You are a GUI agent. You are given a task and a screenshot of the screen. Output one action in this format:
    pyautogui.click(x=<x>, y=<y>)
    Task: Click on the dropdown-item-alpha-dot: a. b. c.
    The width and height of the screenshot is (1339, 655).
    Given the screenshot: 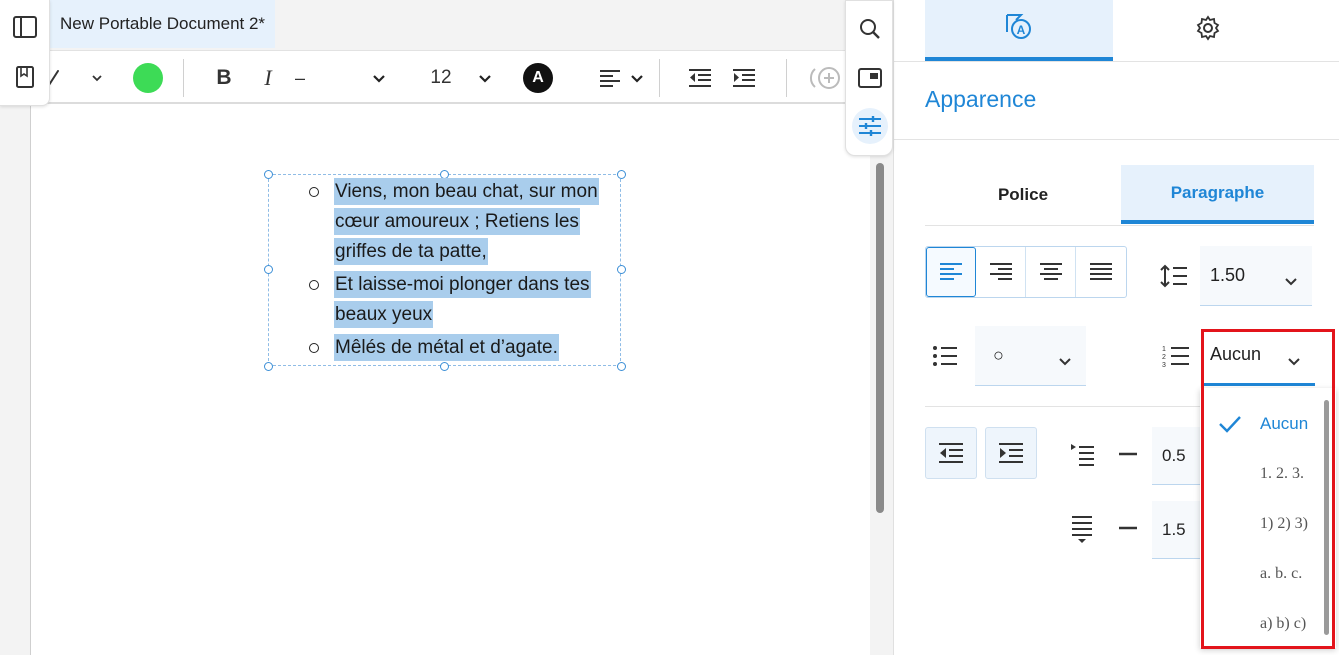 What is the action you would take?
    pyautogui.click(x=1265, y=574)
    